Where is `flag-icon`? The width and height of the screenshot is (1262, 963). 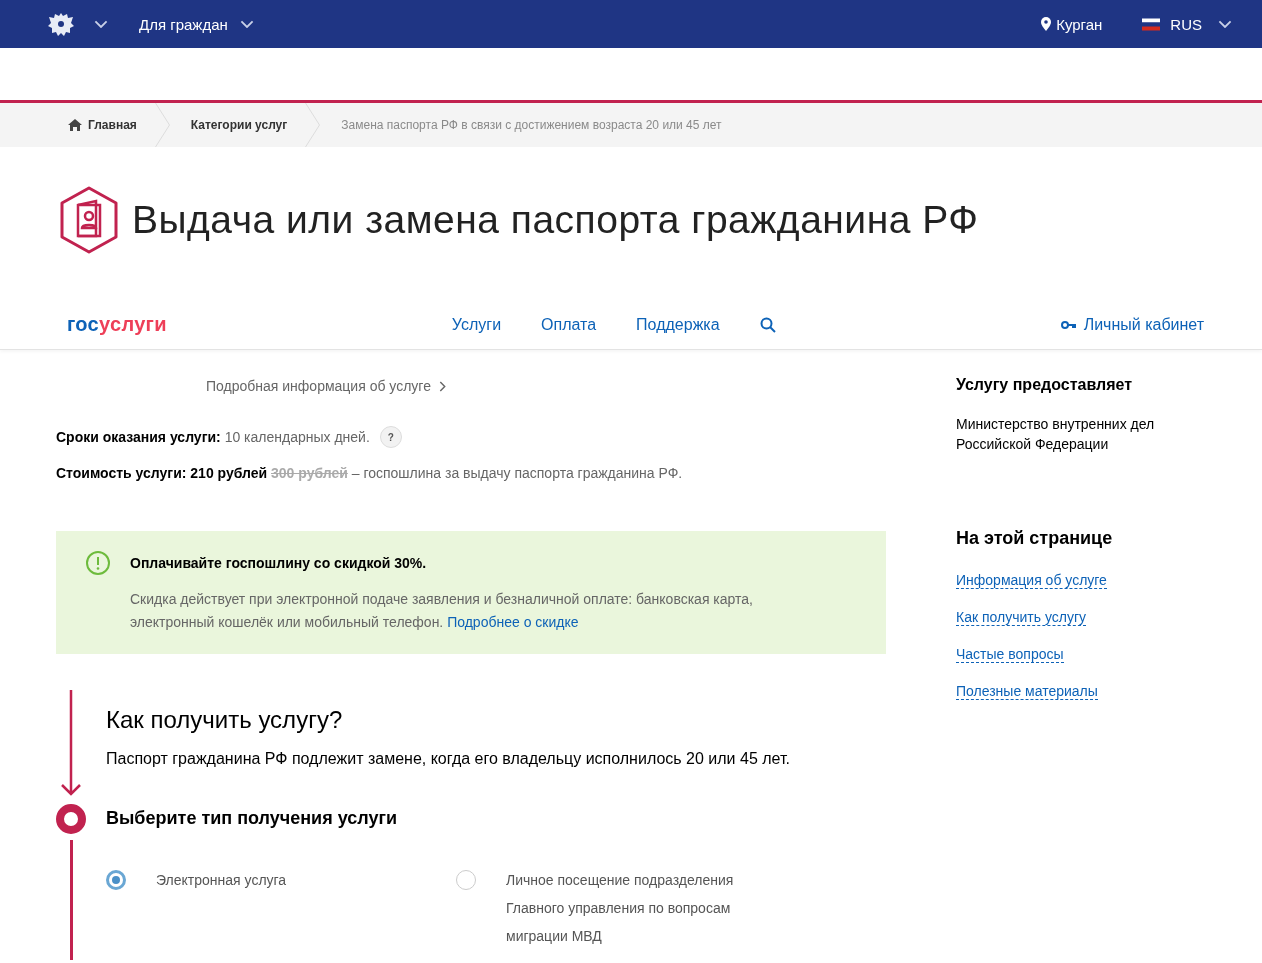 flag-icon is located at coordinates (1151, 24).